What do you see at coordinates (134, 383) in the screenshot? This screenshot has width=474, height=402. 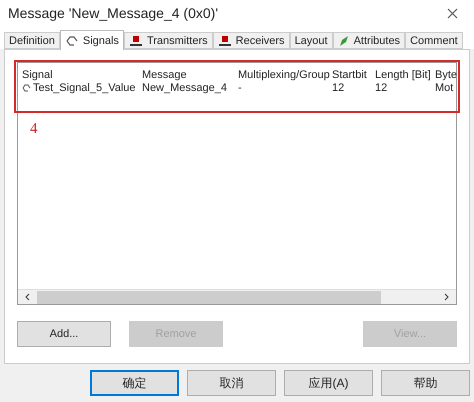 I see `dialog-button: 确定` at bounding box center [134, 383].